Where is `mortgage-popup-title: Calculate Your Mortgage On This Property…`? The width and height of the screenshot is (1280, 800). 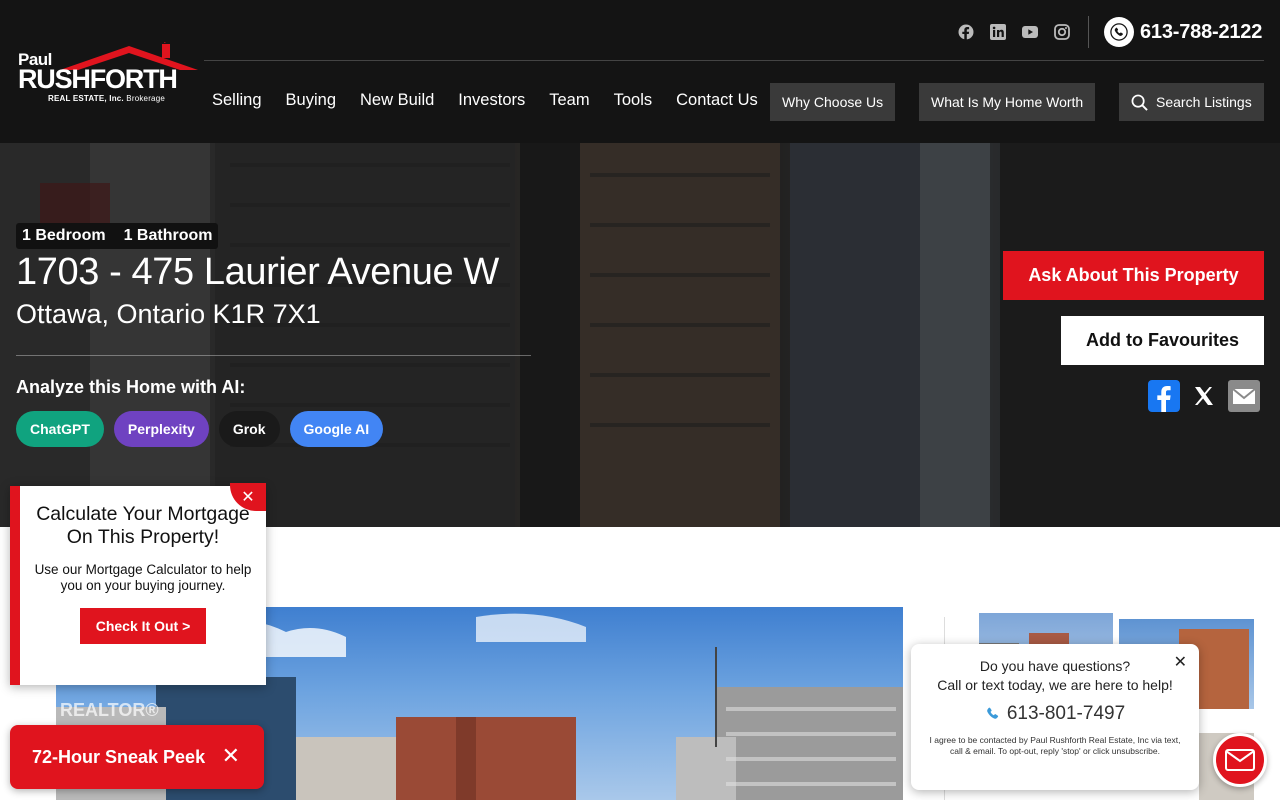 mortgage-popup-title: Calculate Your Mortgage On This Property… is located at coordinates (143, 525).